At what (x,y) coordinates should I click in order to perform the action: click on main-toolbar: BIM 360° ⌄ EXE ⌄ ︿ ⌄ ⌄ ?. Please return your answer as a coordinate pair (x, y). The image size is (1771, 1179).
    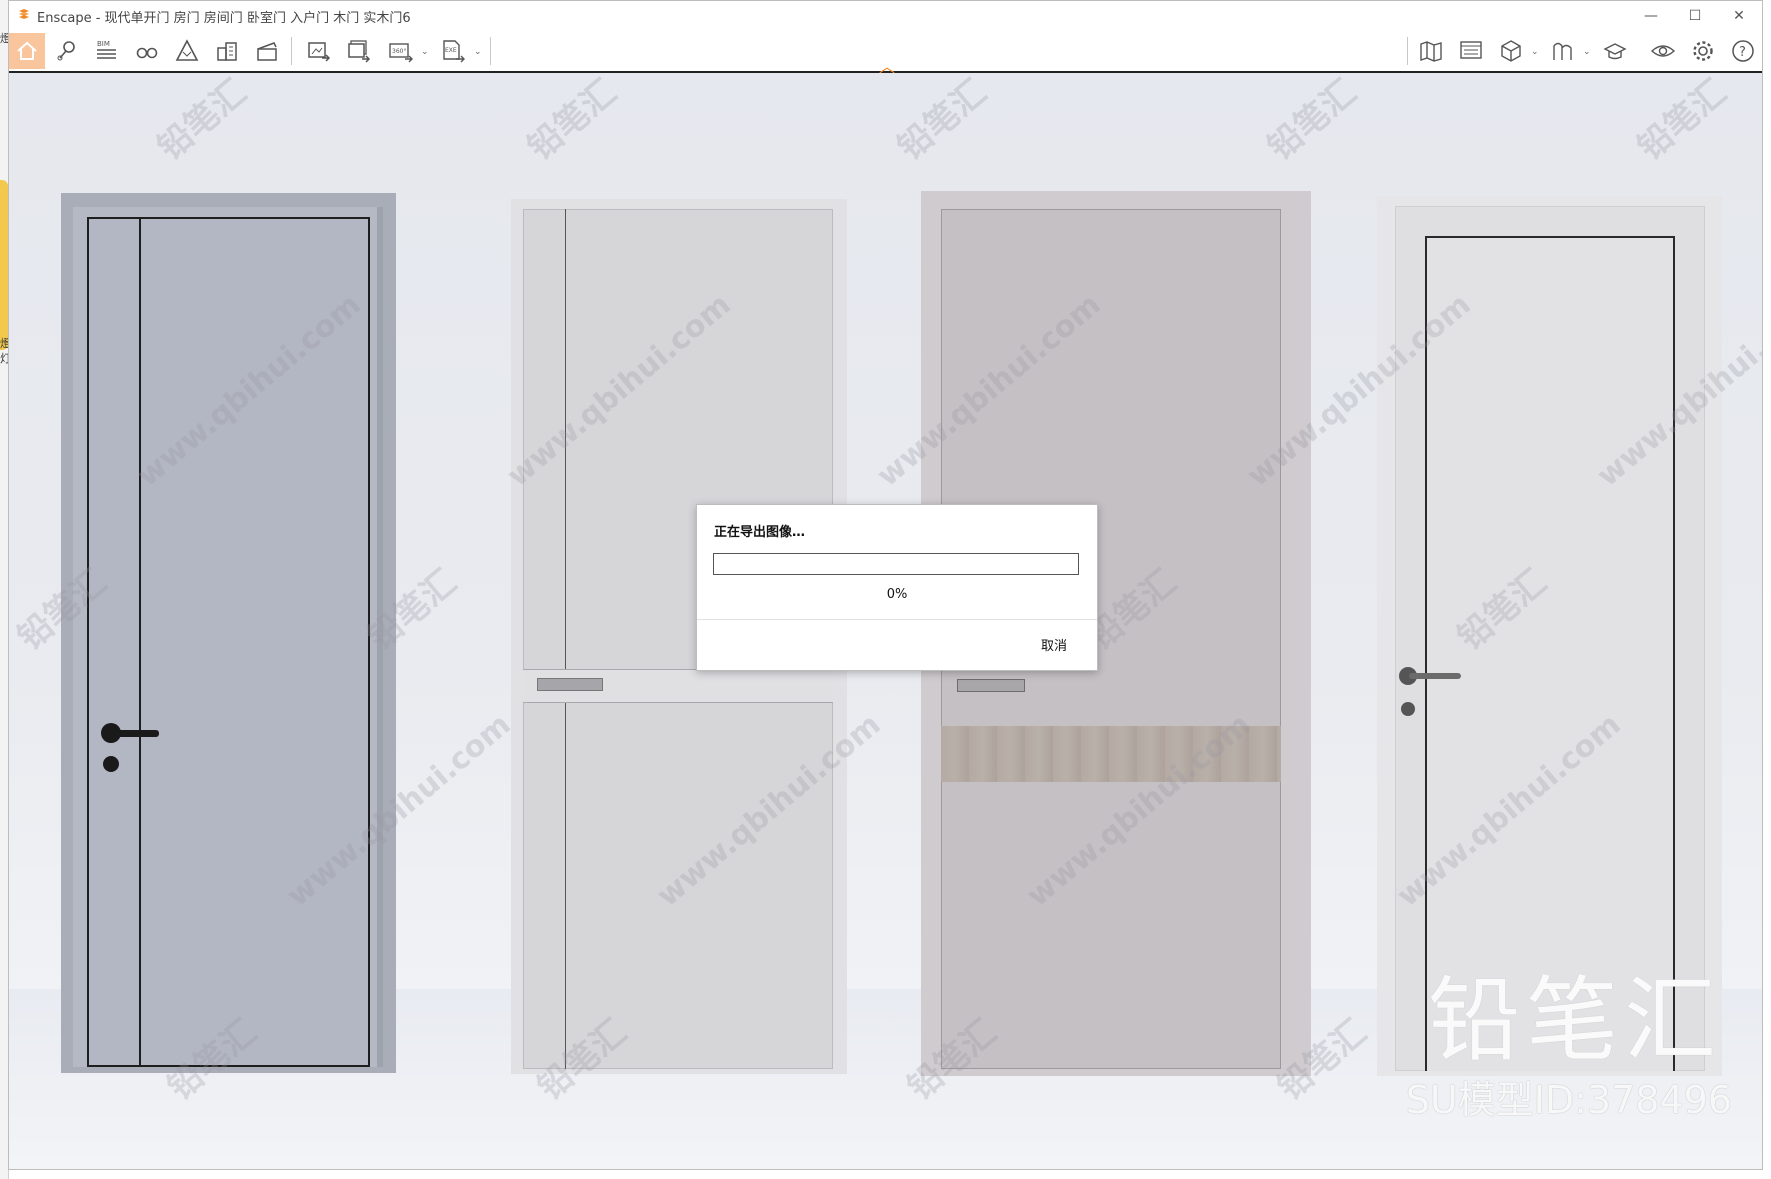
    Looking at the image, I should click on (885, 53).